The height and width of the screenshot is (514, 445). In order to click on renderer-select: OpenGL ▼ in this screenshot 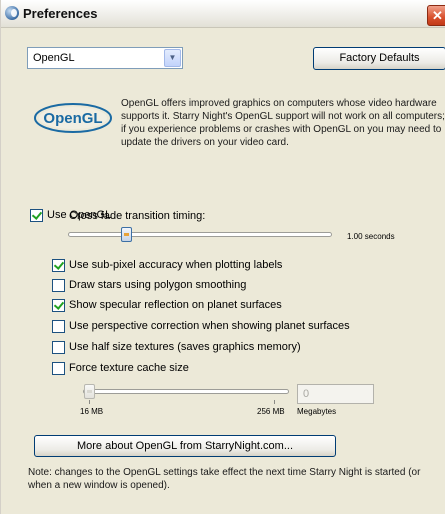, I will do `click(105, 58)`.